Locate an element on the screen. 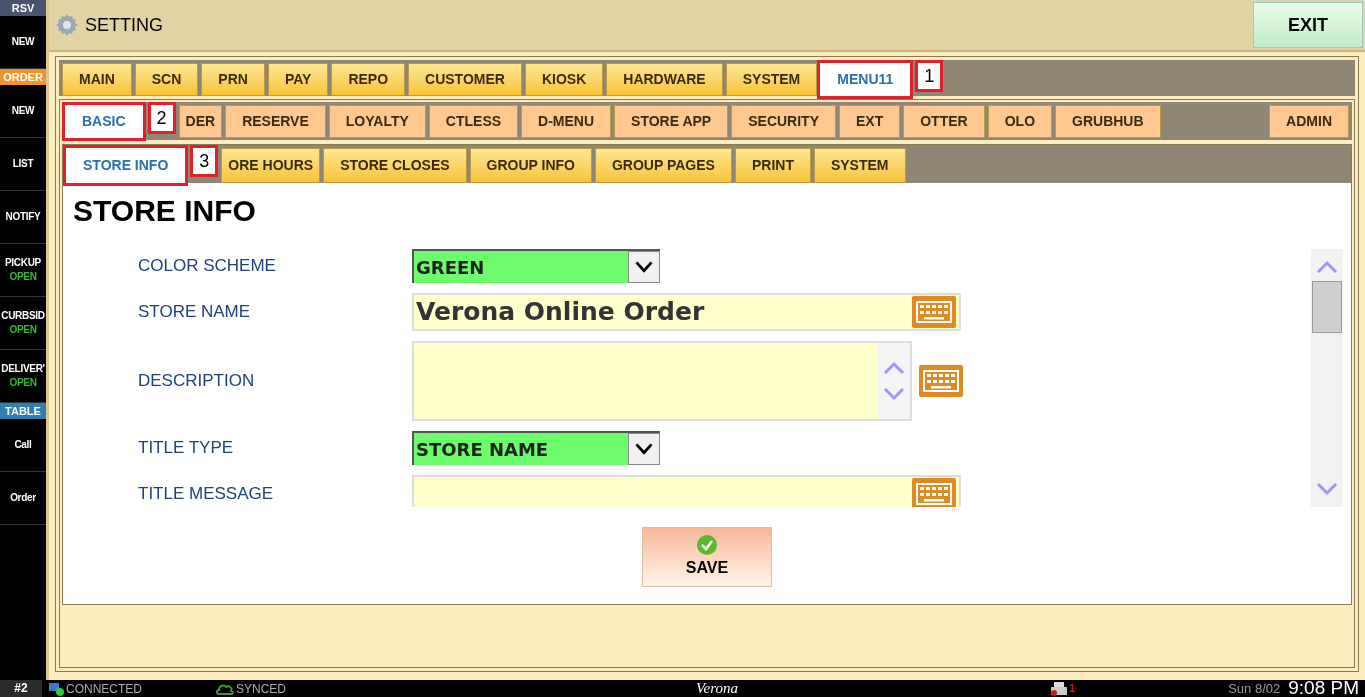  tab: REPO is located at coordinates (368, 79).